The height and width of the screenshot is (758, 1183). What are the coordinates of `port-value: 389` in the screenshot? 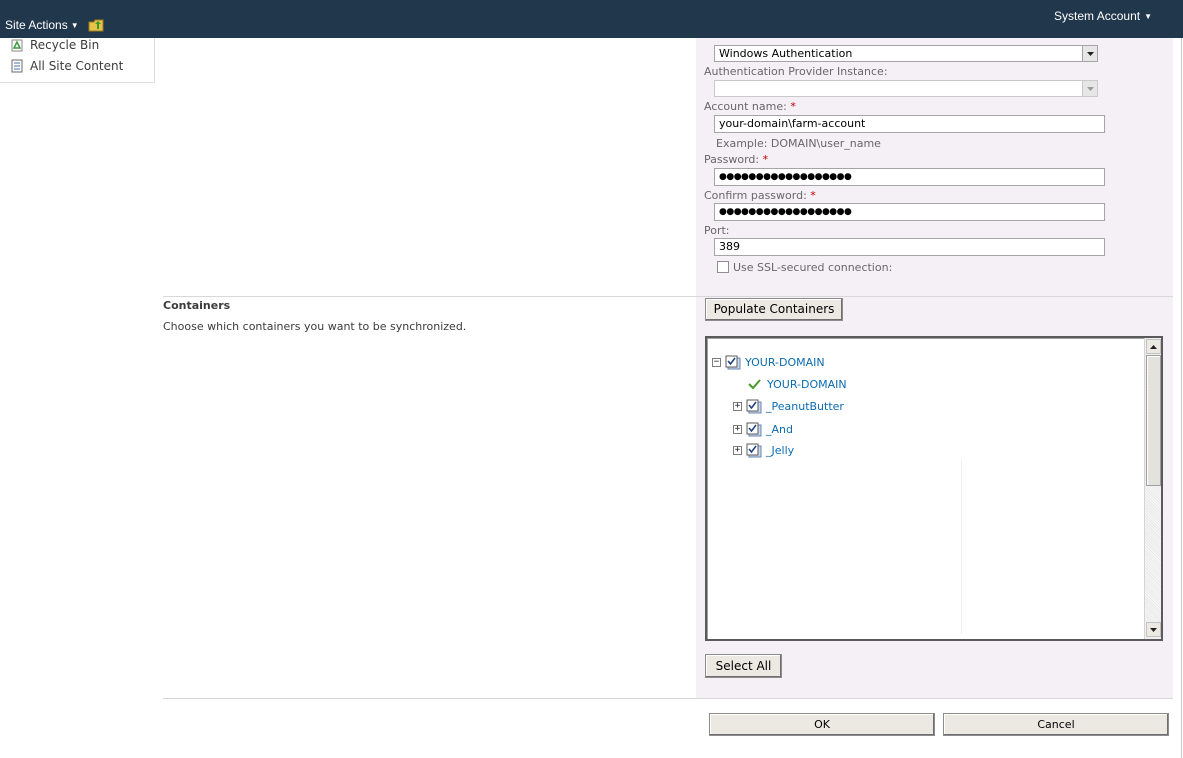 It's located at (729, 246).